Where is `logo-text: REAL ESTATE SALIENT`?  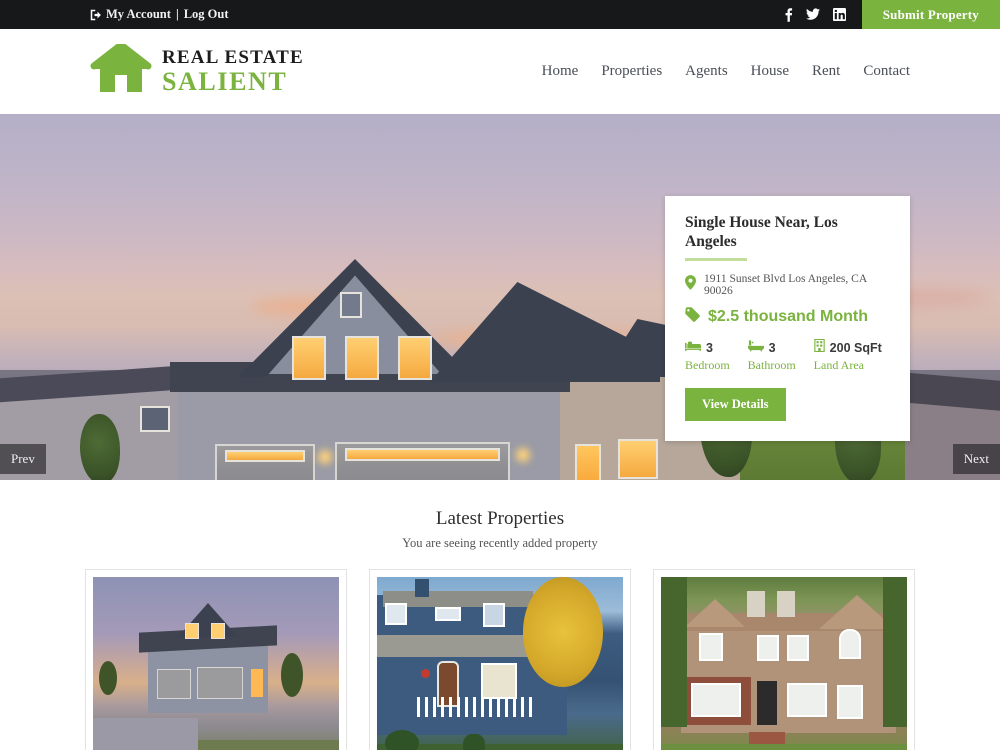 logo-text: REAL ESTATE SALIENT is located at coordinates (233, 71).